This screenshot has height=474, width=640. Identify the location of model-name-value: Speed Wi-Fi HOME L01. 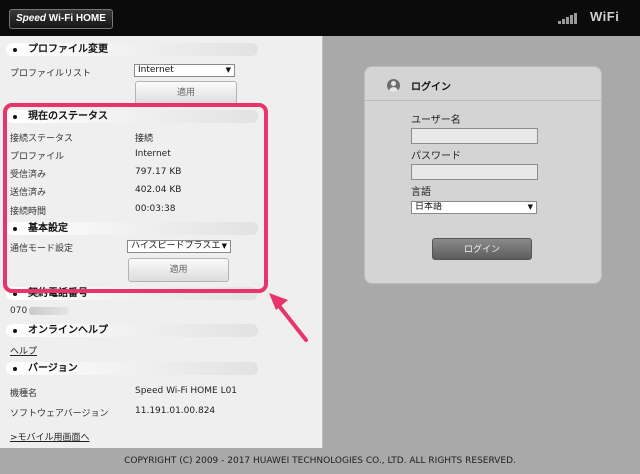
(186, 391).